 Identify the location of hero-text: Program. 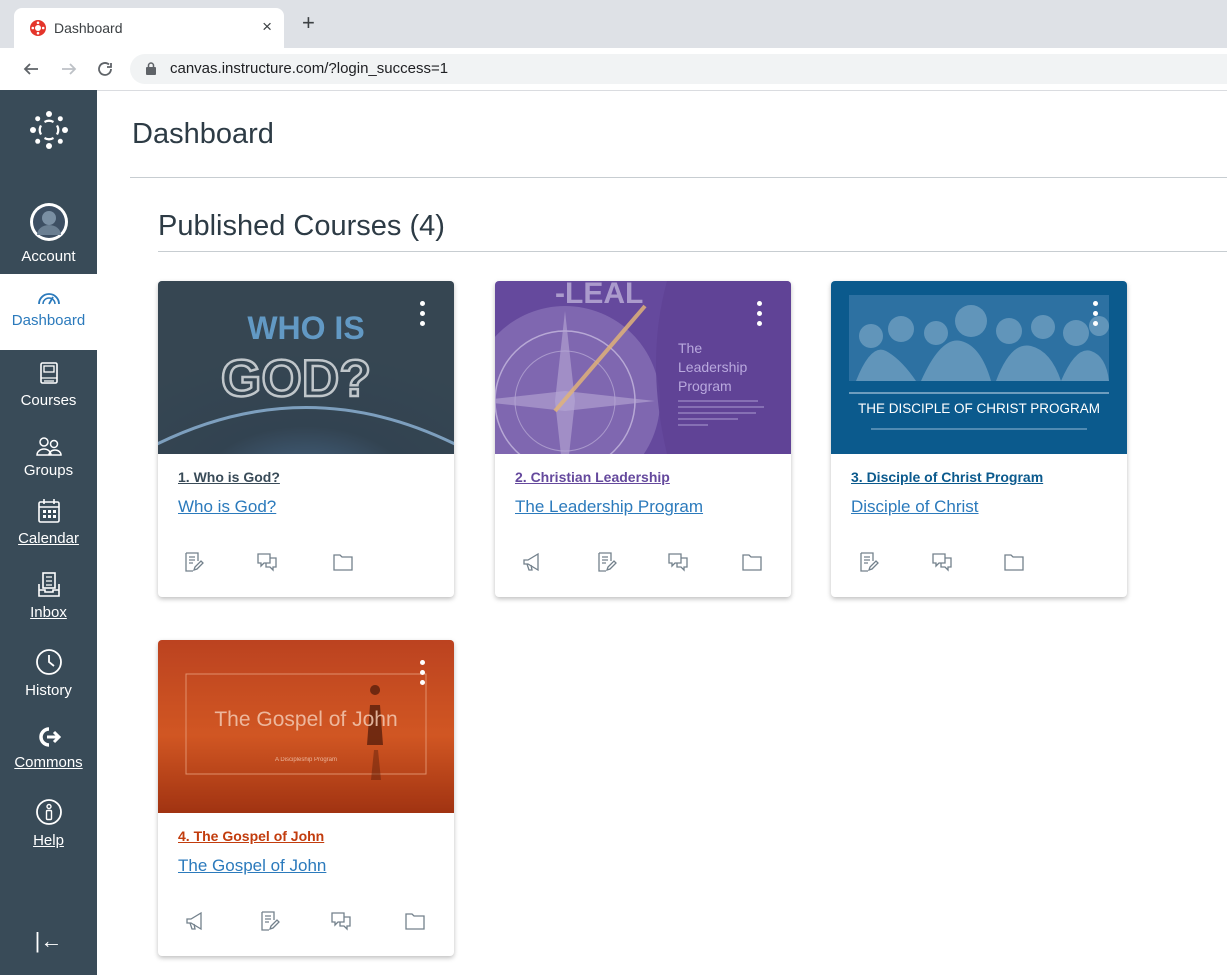
(705, 386).